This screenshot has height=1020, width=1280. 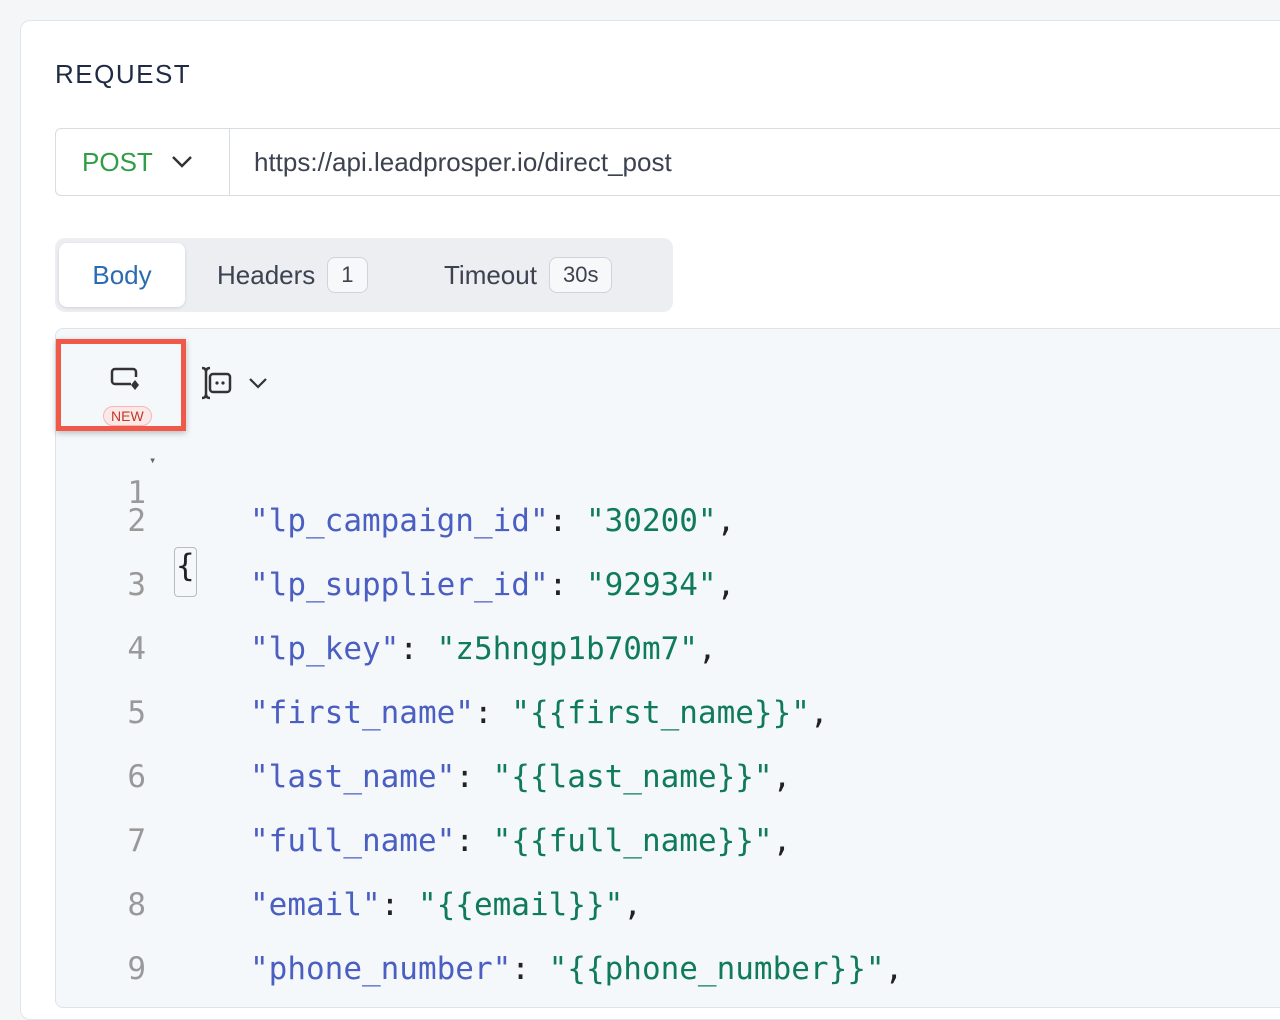 I want to click on code-brace: {, so click(x=185, y=572).